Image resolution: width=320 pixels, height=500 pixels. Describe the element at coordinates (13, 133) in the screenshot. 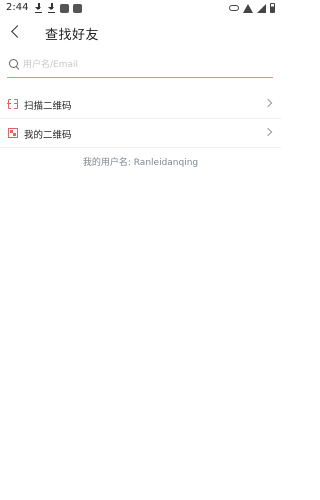

I see `qr-code-icon` at that location.